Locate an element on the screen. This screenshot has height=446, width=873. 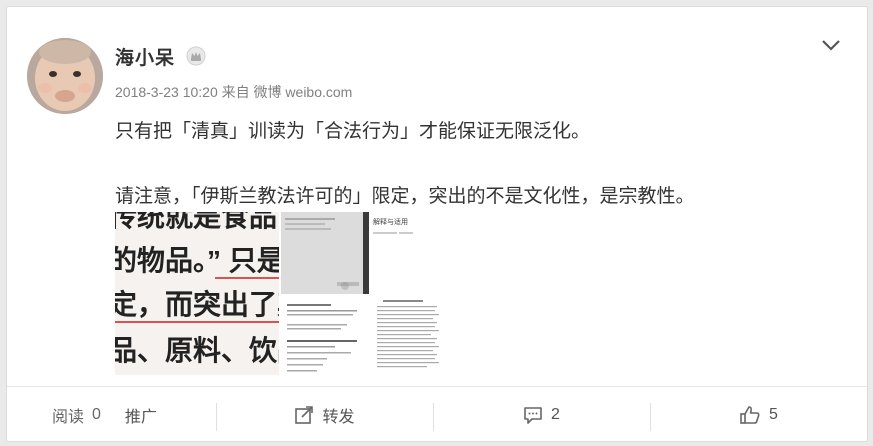
comment-button: 2 is located at coordinates (541, 415).